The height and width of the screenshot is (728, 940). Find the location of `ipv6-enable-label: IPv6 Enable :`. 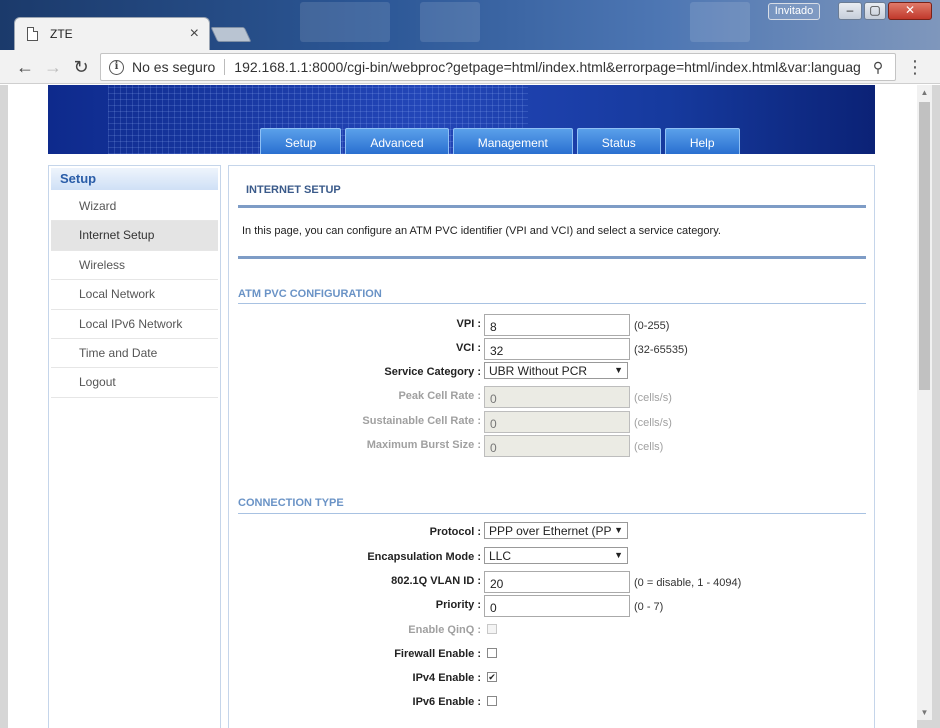

ipv6-enable-label: IPv6 Enable : is located at coordinates (446, 702).